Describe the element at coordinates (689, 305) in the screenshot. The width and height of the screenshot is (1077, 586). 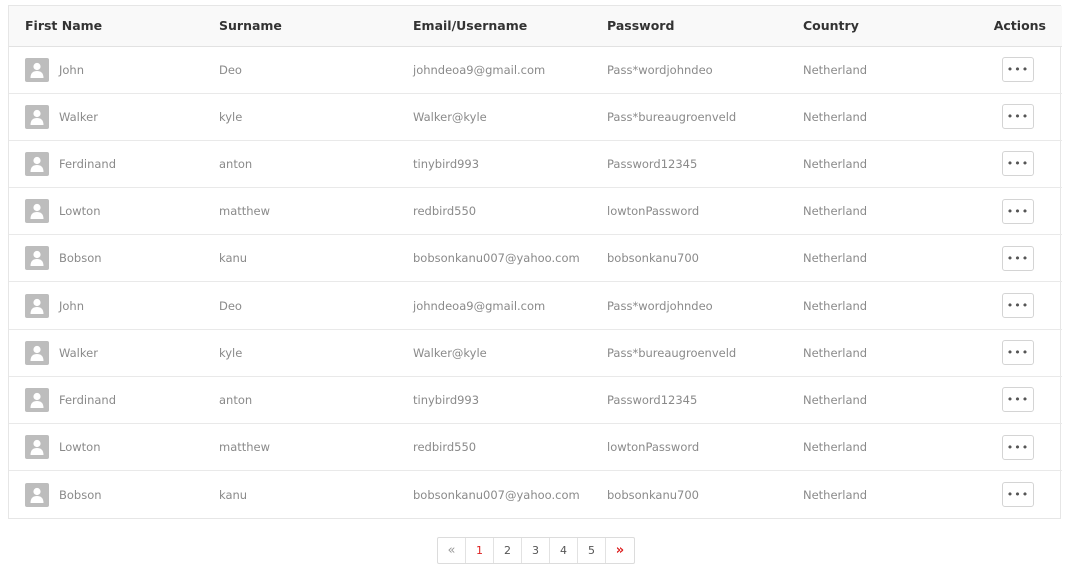
I see `password-cell: Pass*wordjohndeo` at that location.